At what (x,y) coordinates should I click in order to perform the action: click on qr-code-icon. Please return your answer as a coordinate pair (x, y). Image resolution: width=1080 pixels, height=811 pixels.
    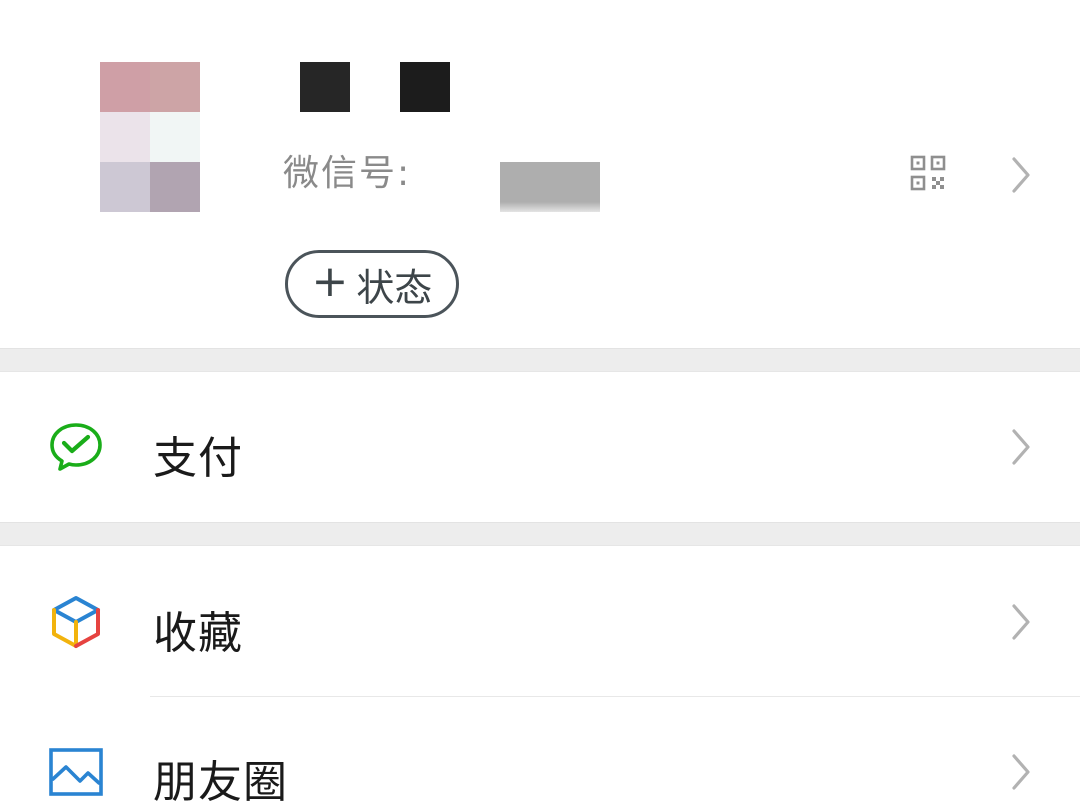
    Looking at the image, I should click on (928, 173).